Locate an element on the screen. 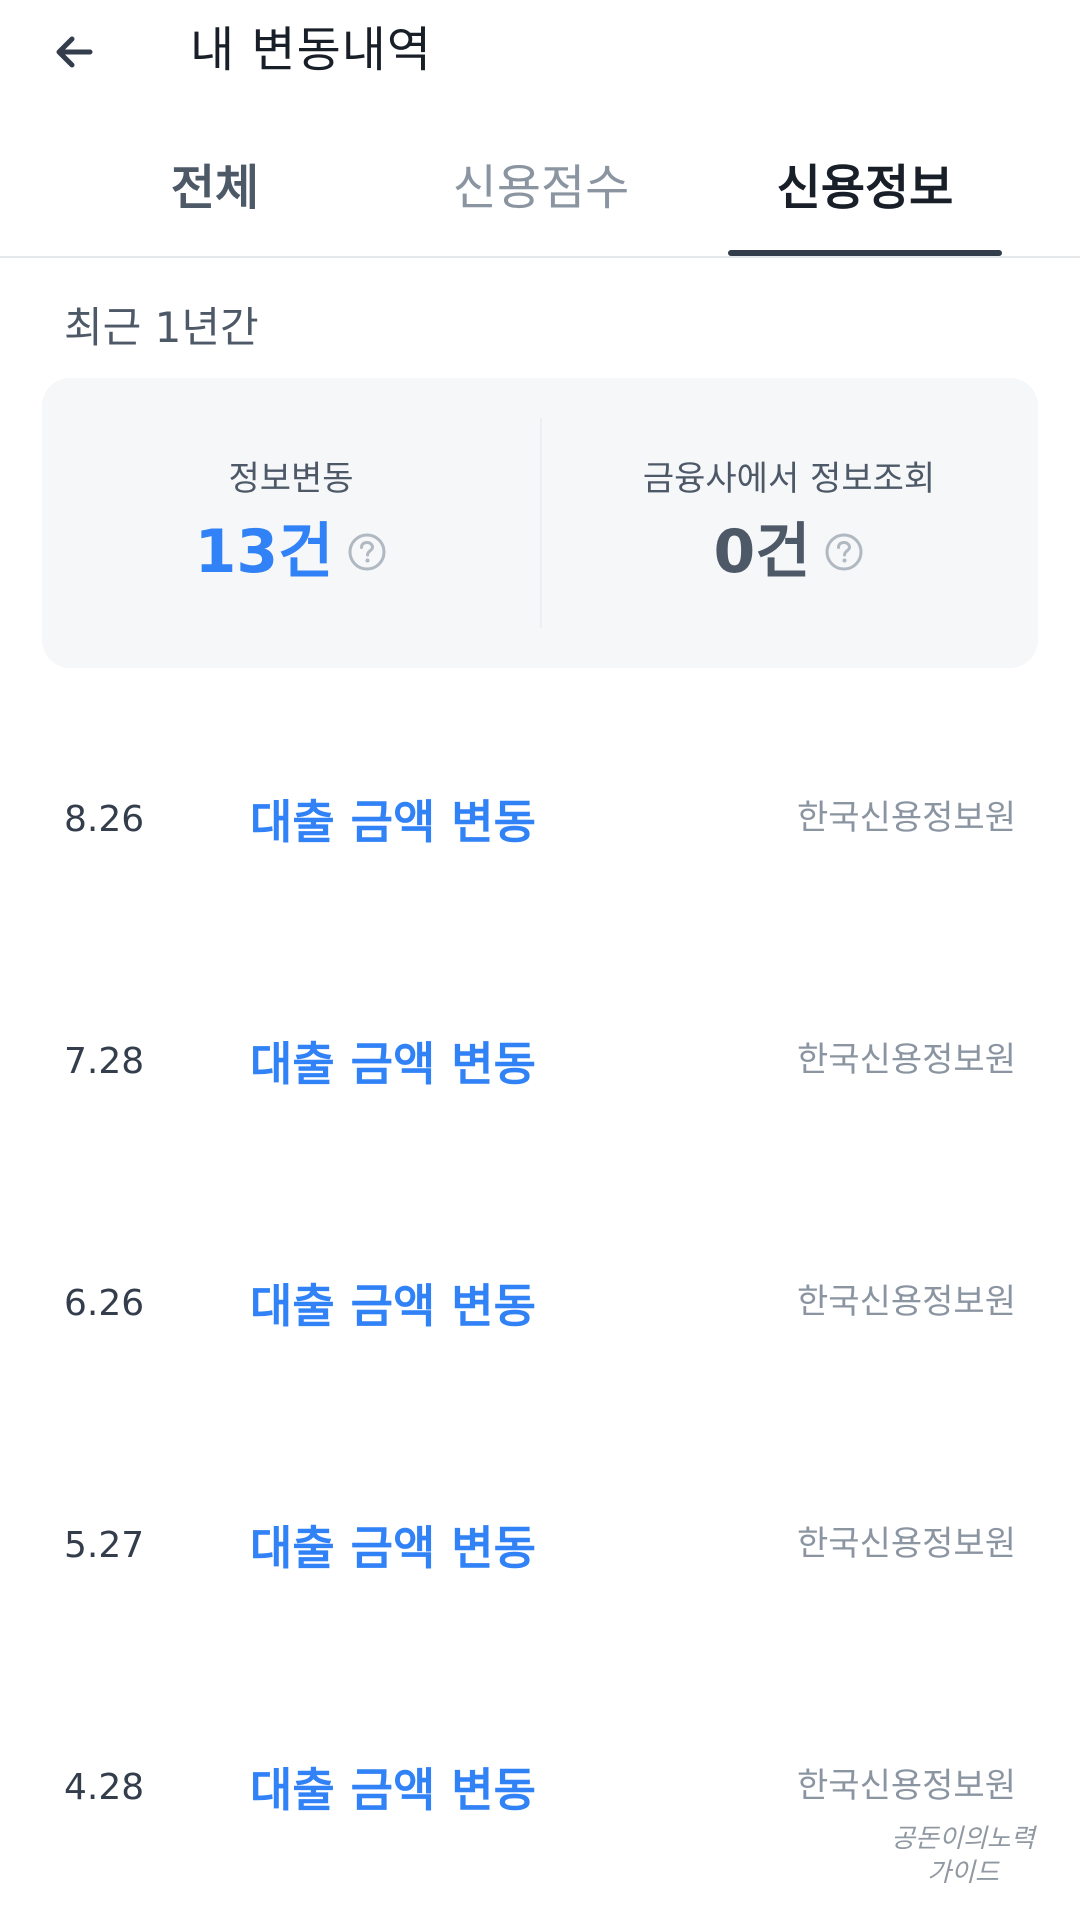  info-change-label: 정보변동 is located at coordinates (291, 479).